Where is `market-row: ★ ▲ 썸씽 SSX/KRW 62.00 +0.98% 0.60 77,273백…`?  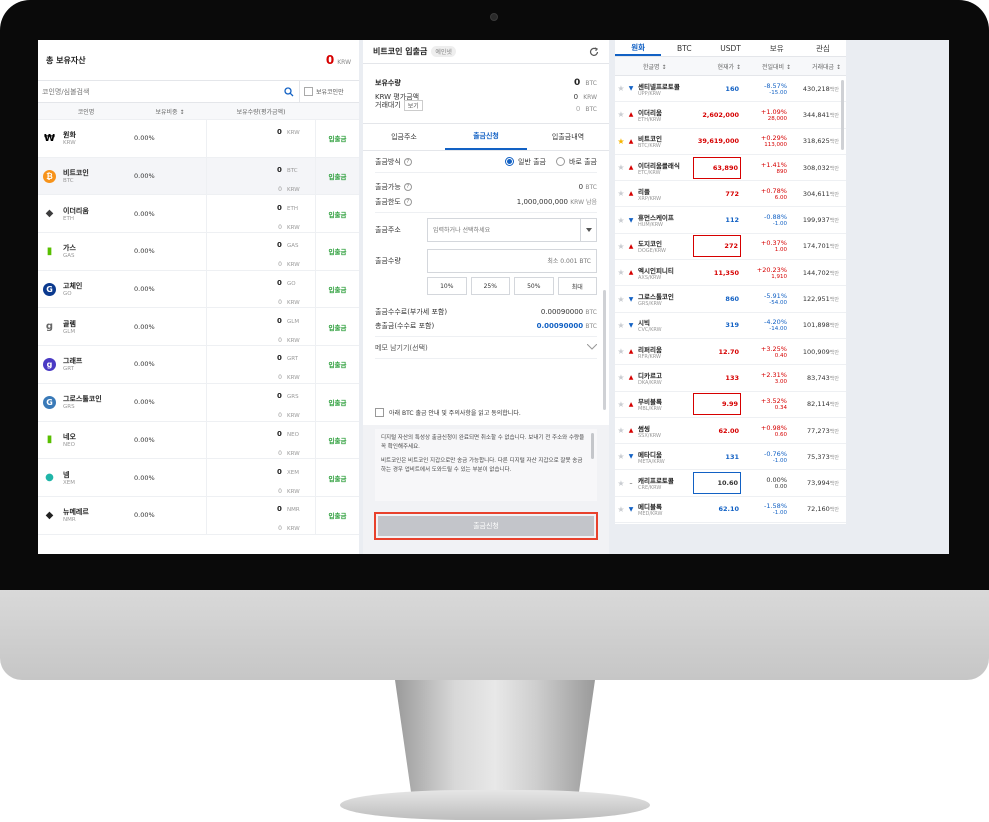 market-row: ★ ▲ 썸씽 SSX/KRW 62.00 +0.98% 0.60 77,273백… is located at coordinates (730, 431).